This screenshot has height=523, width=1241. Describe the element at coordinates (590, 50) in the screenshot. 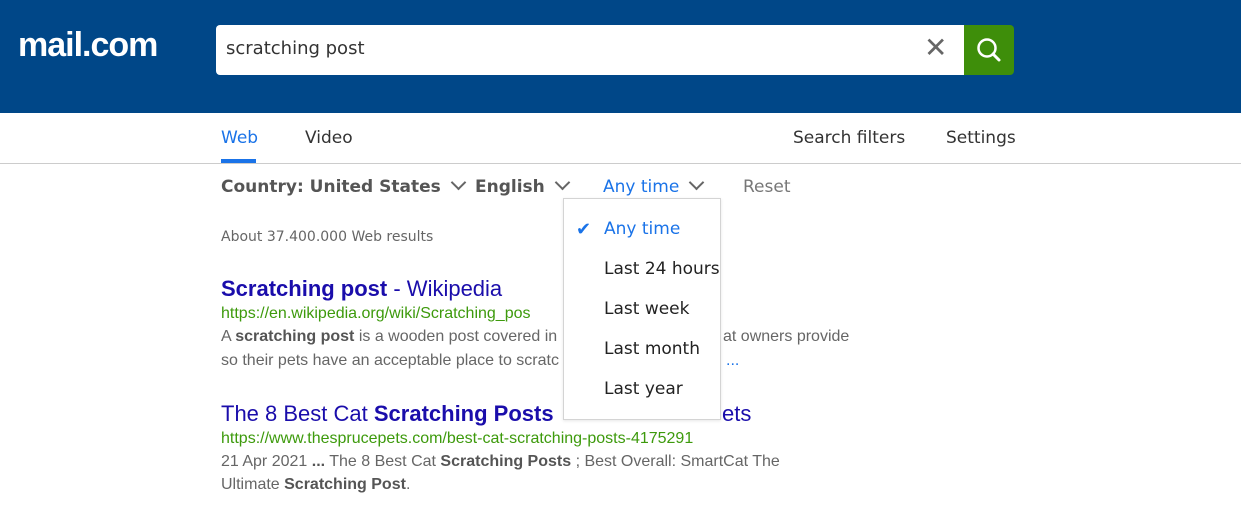

I see `search-input: scratching post ✕` at that location.